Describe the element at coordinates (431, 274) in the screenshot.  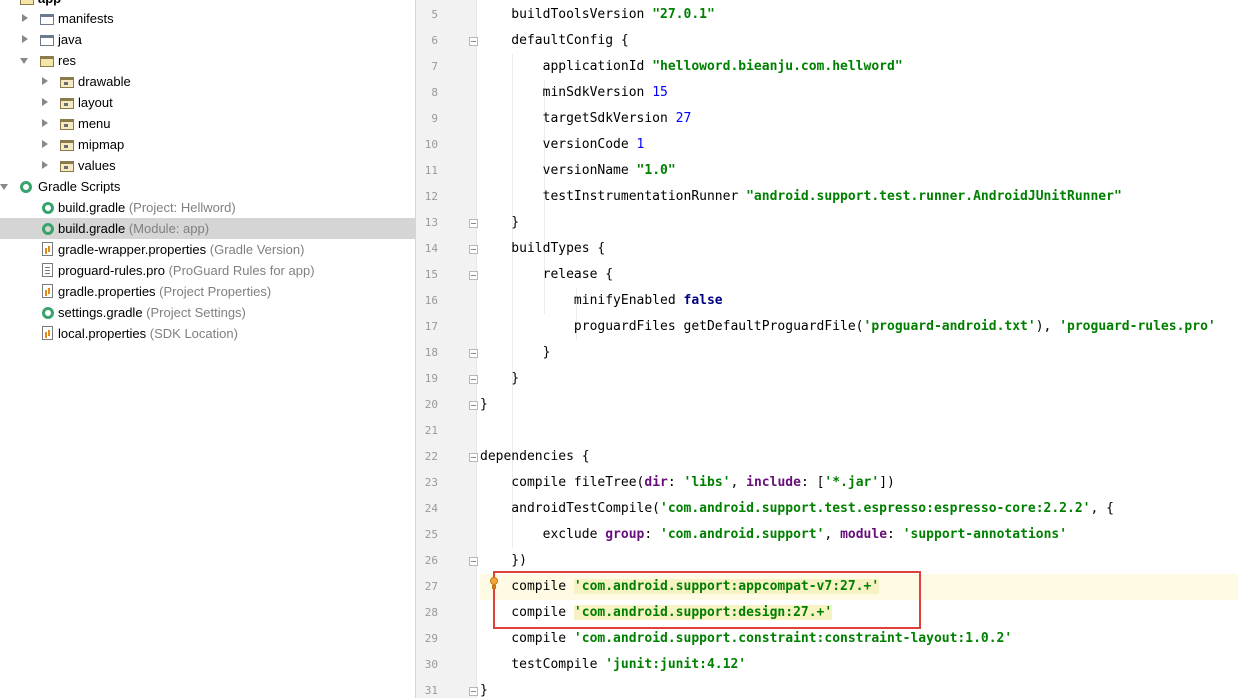
I see `line-number: 15` at that location.